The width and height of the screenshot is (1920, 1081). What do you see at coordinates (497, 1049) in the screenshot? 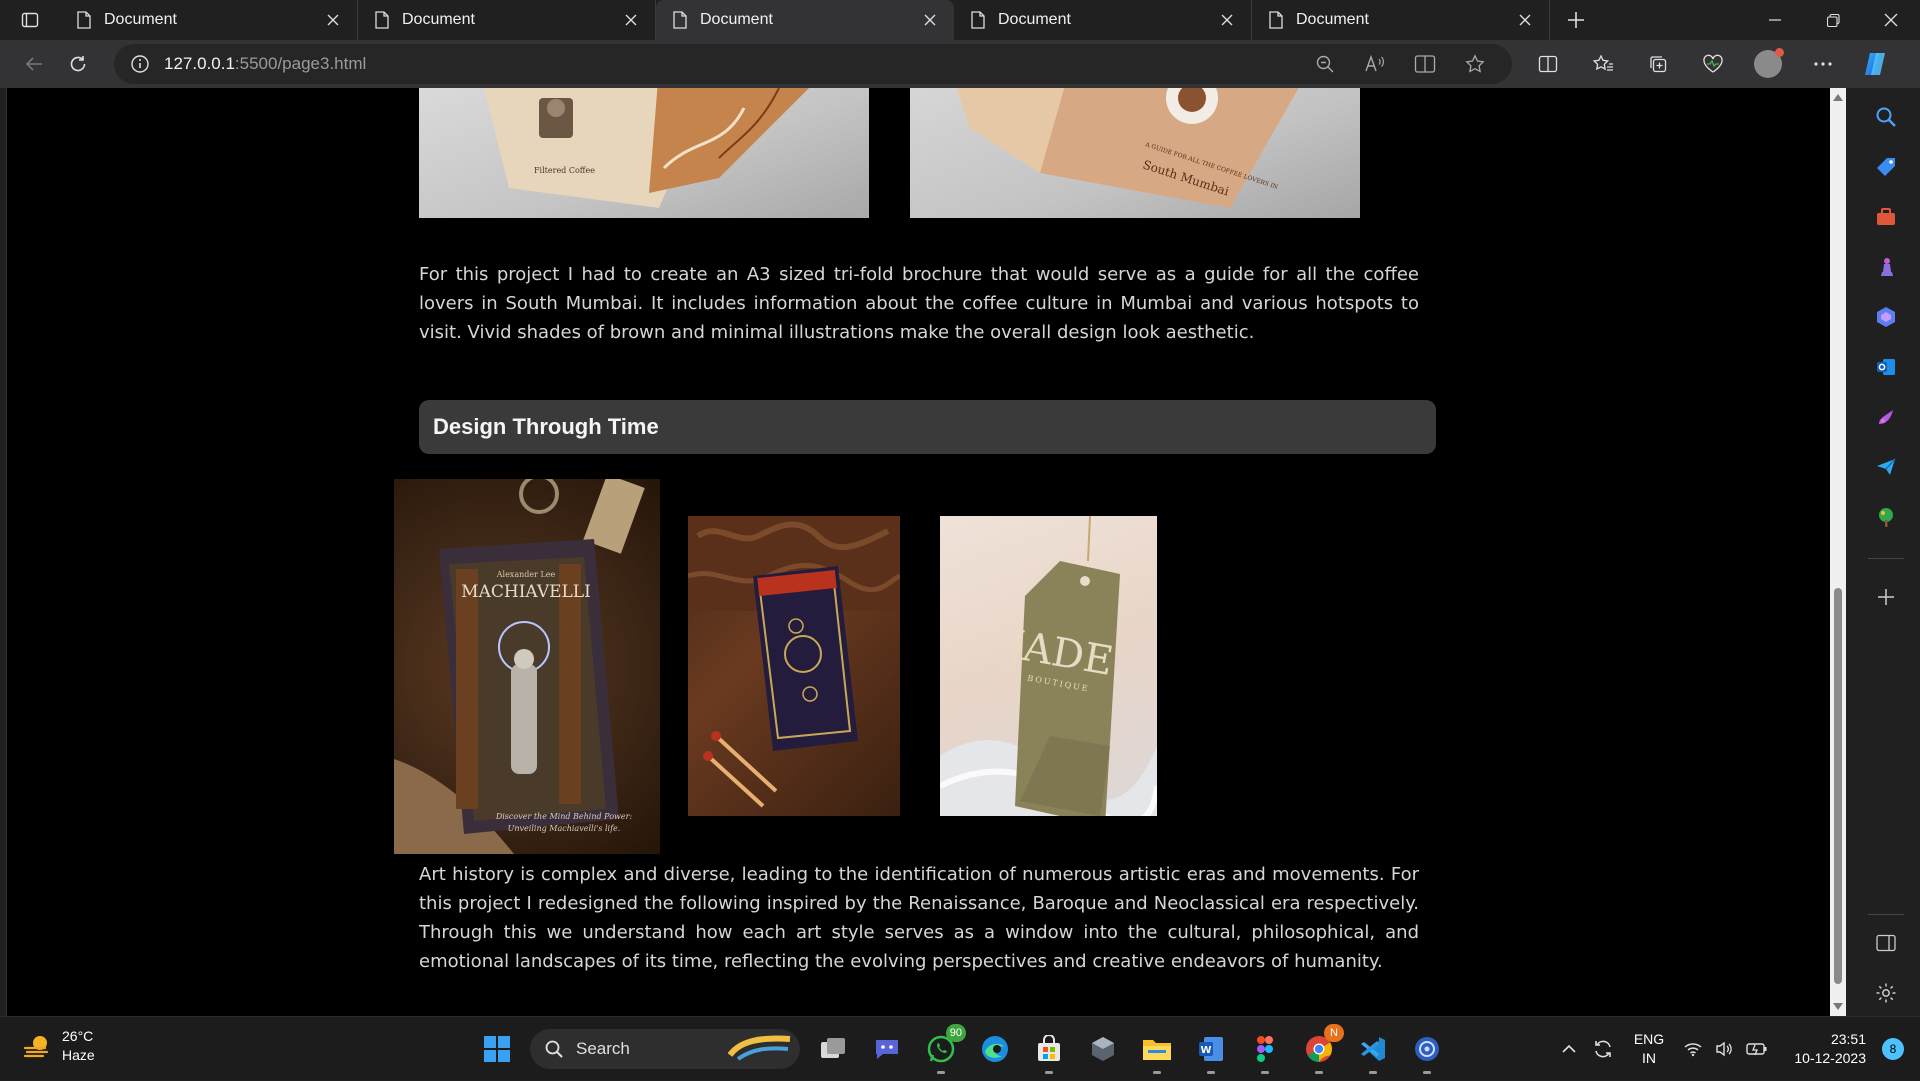
I see `start-button` at bounding box center [497, 1049].